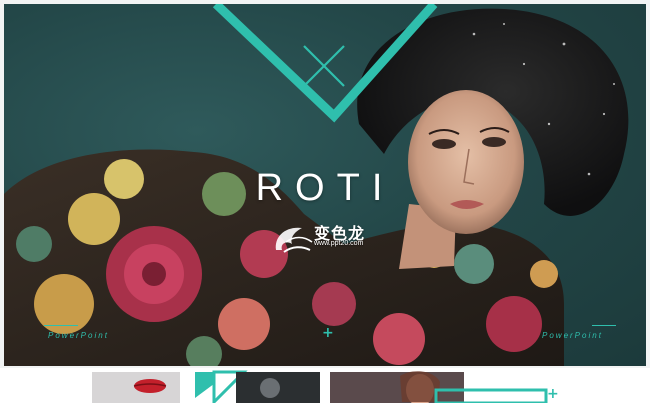 This screenshot has width=650, height=403. I want to click on watermark-url: www.ppt20.com, so click(339, 243).